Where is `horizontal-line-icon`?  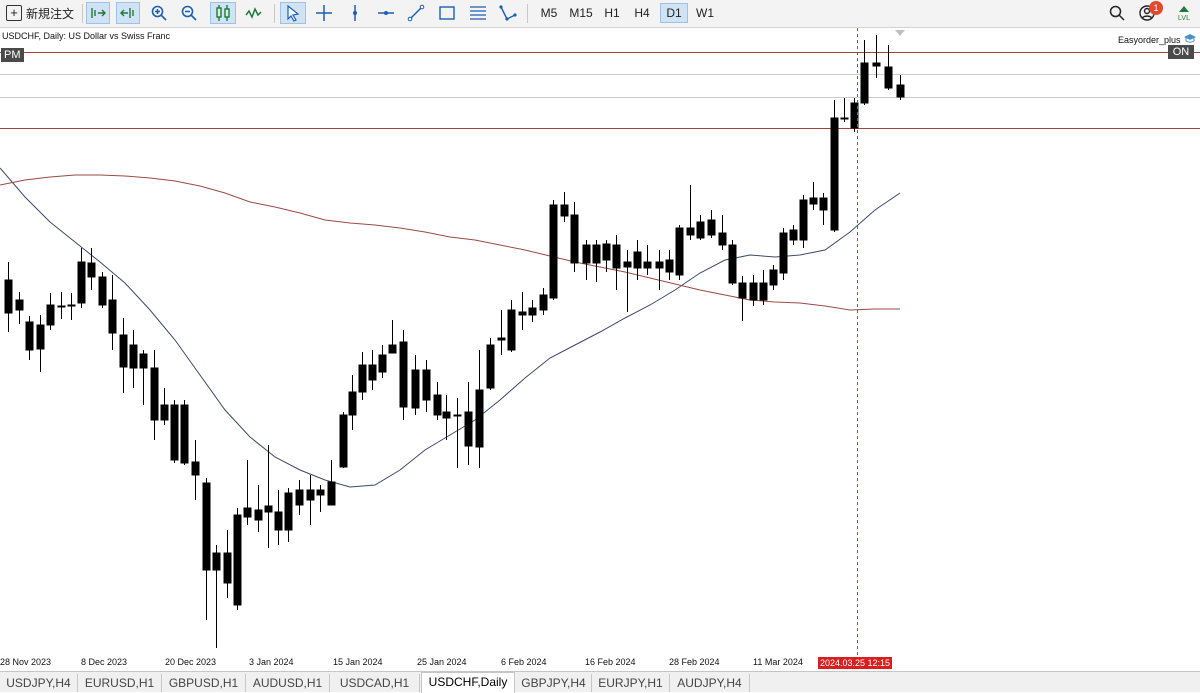 horizontal-line-icon is located at coordinates (386, 13).